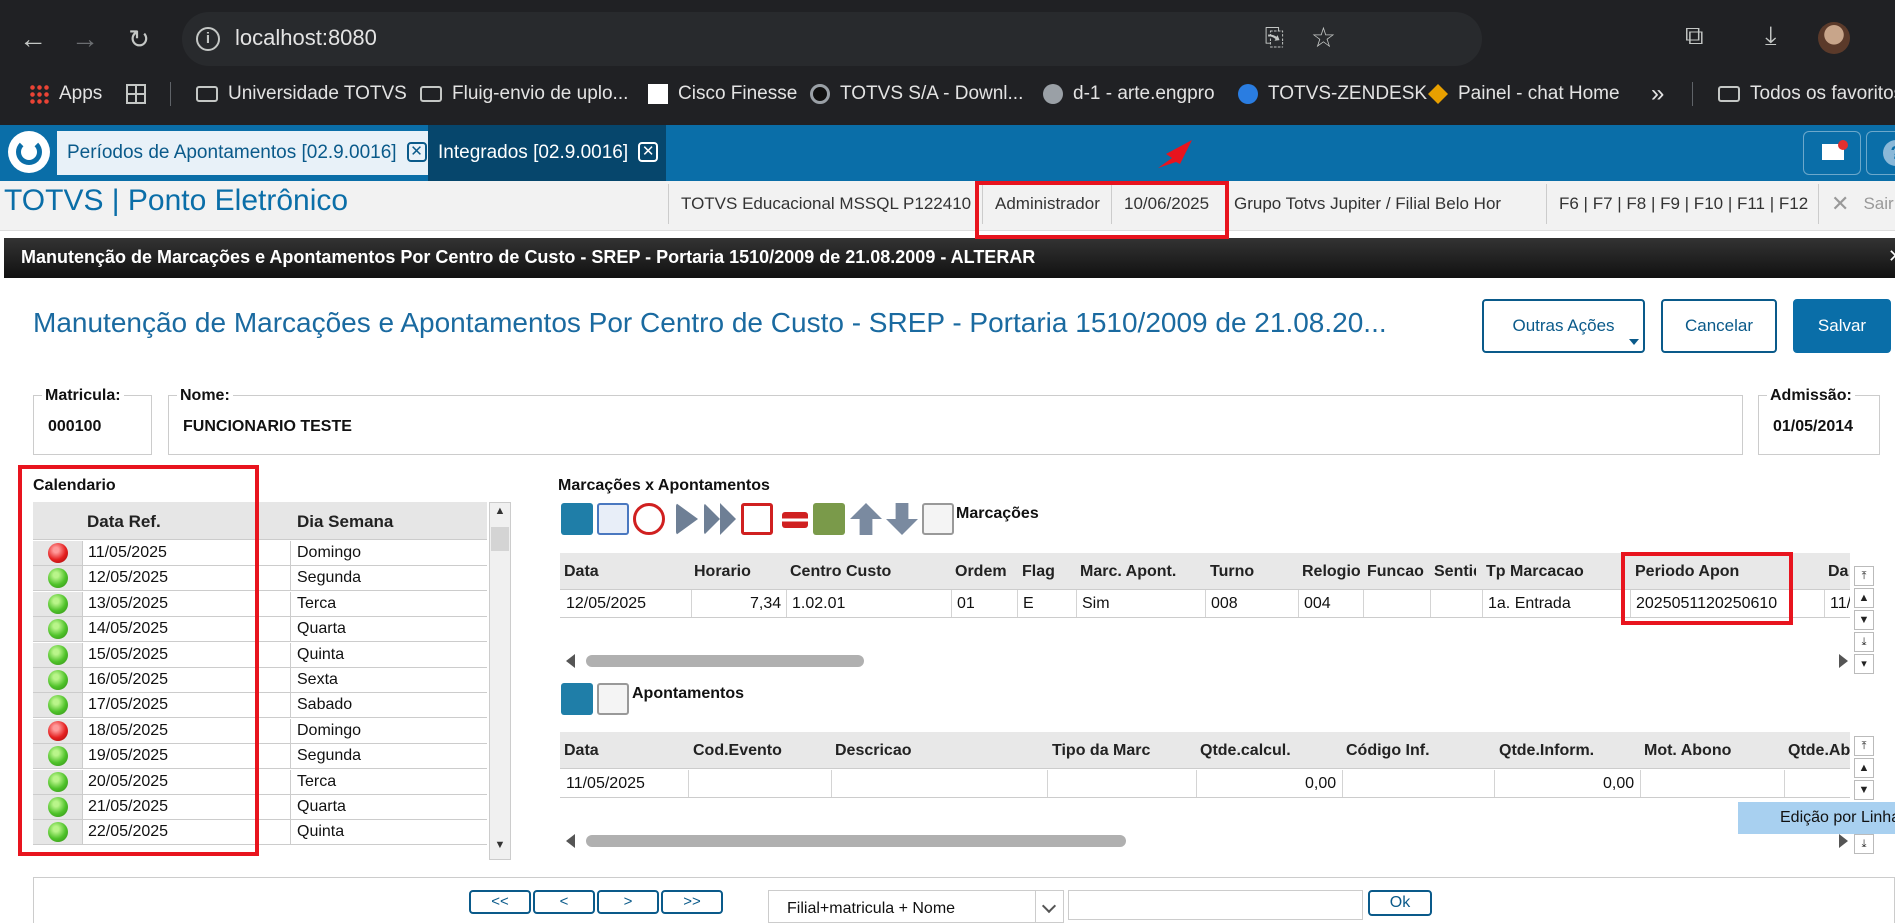 The height and width of the screenshot is (923, 1895). I want to click on bookmark-painel: Painel - chat Home, so click(1524, 94).